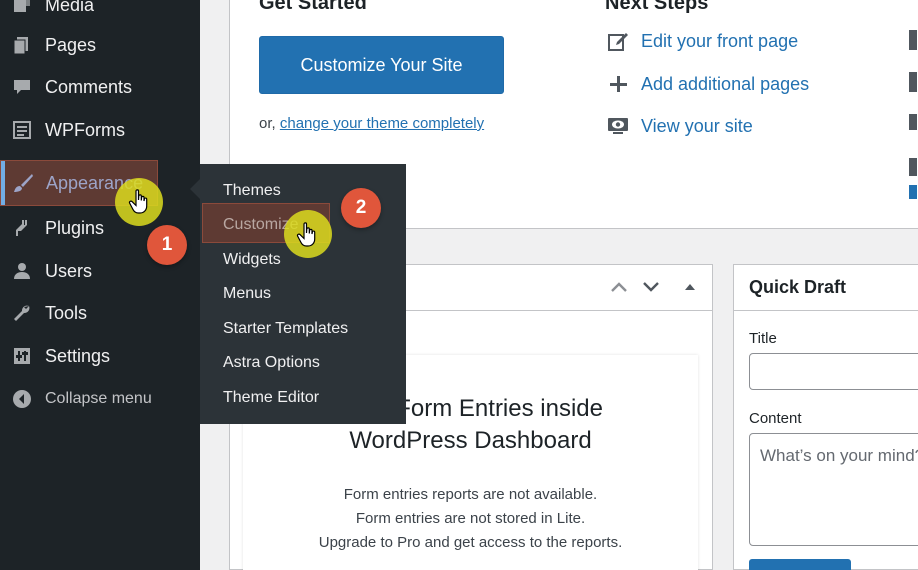 Image resolution: width=918 pixels, height=570 pixels. What do you see at coordinates (100, 313) in the screenshot?
I see `sidebar-item-tools: Tools` at bounding box center [100, 313].